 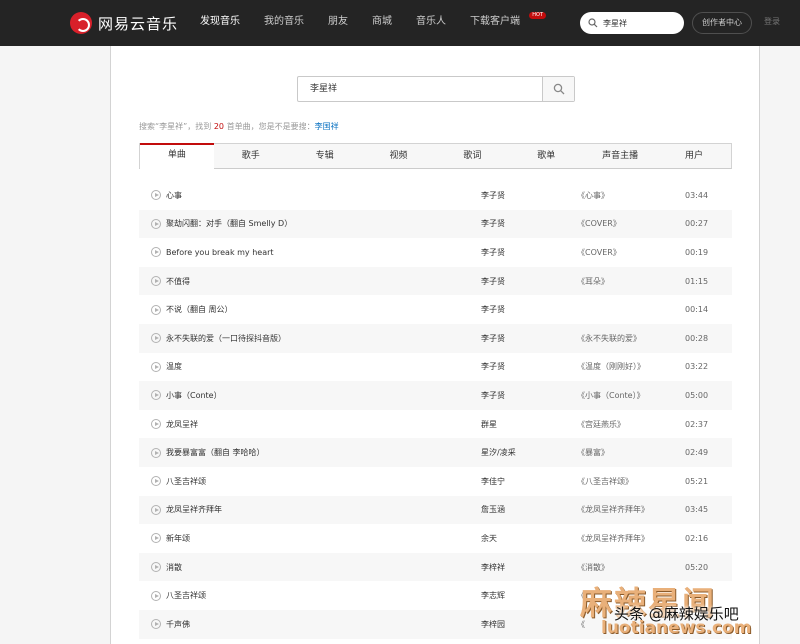 What do you see at coordinates (325, 156) in the screenshot?
I see `tab-albums: 专辑` at bounding box center [325, 156].